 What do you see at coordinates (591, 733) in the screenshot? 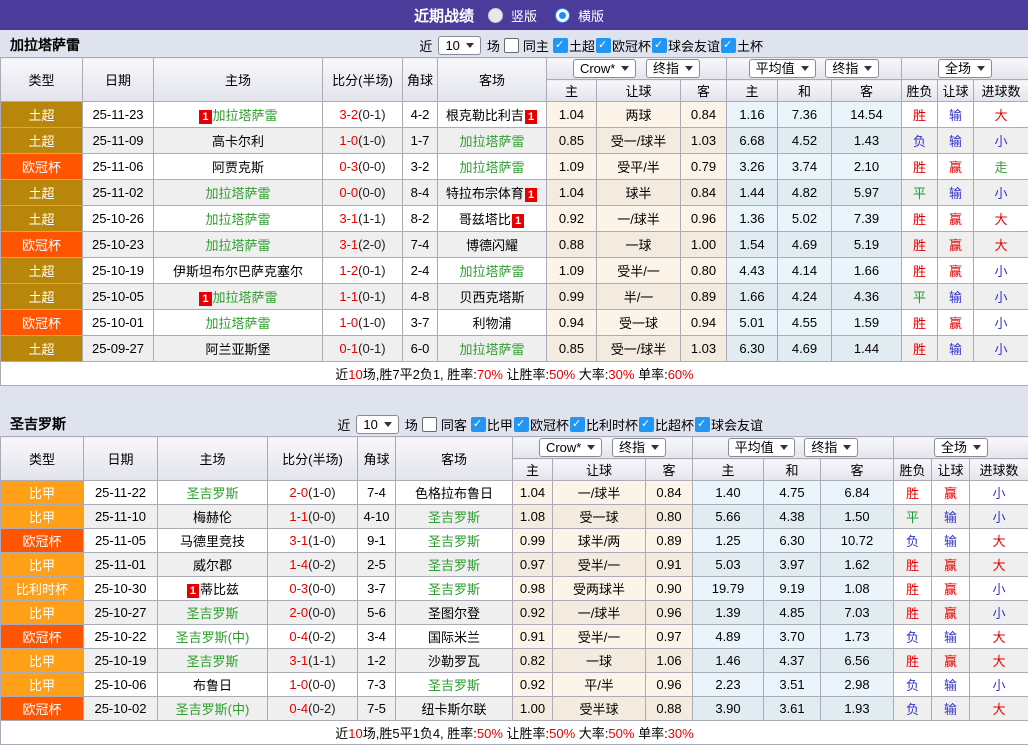
I see `summary-text: 大率:` at bounding box center [591, 733].